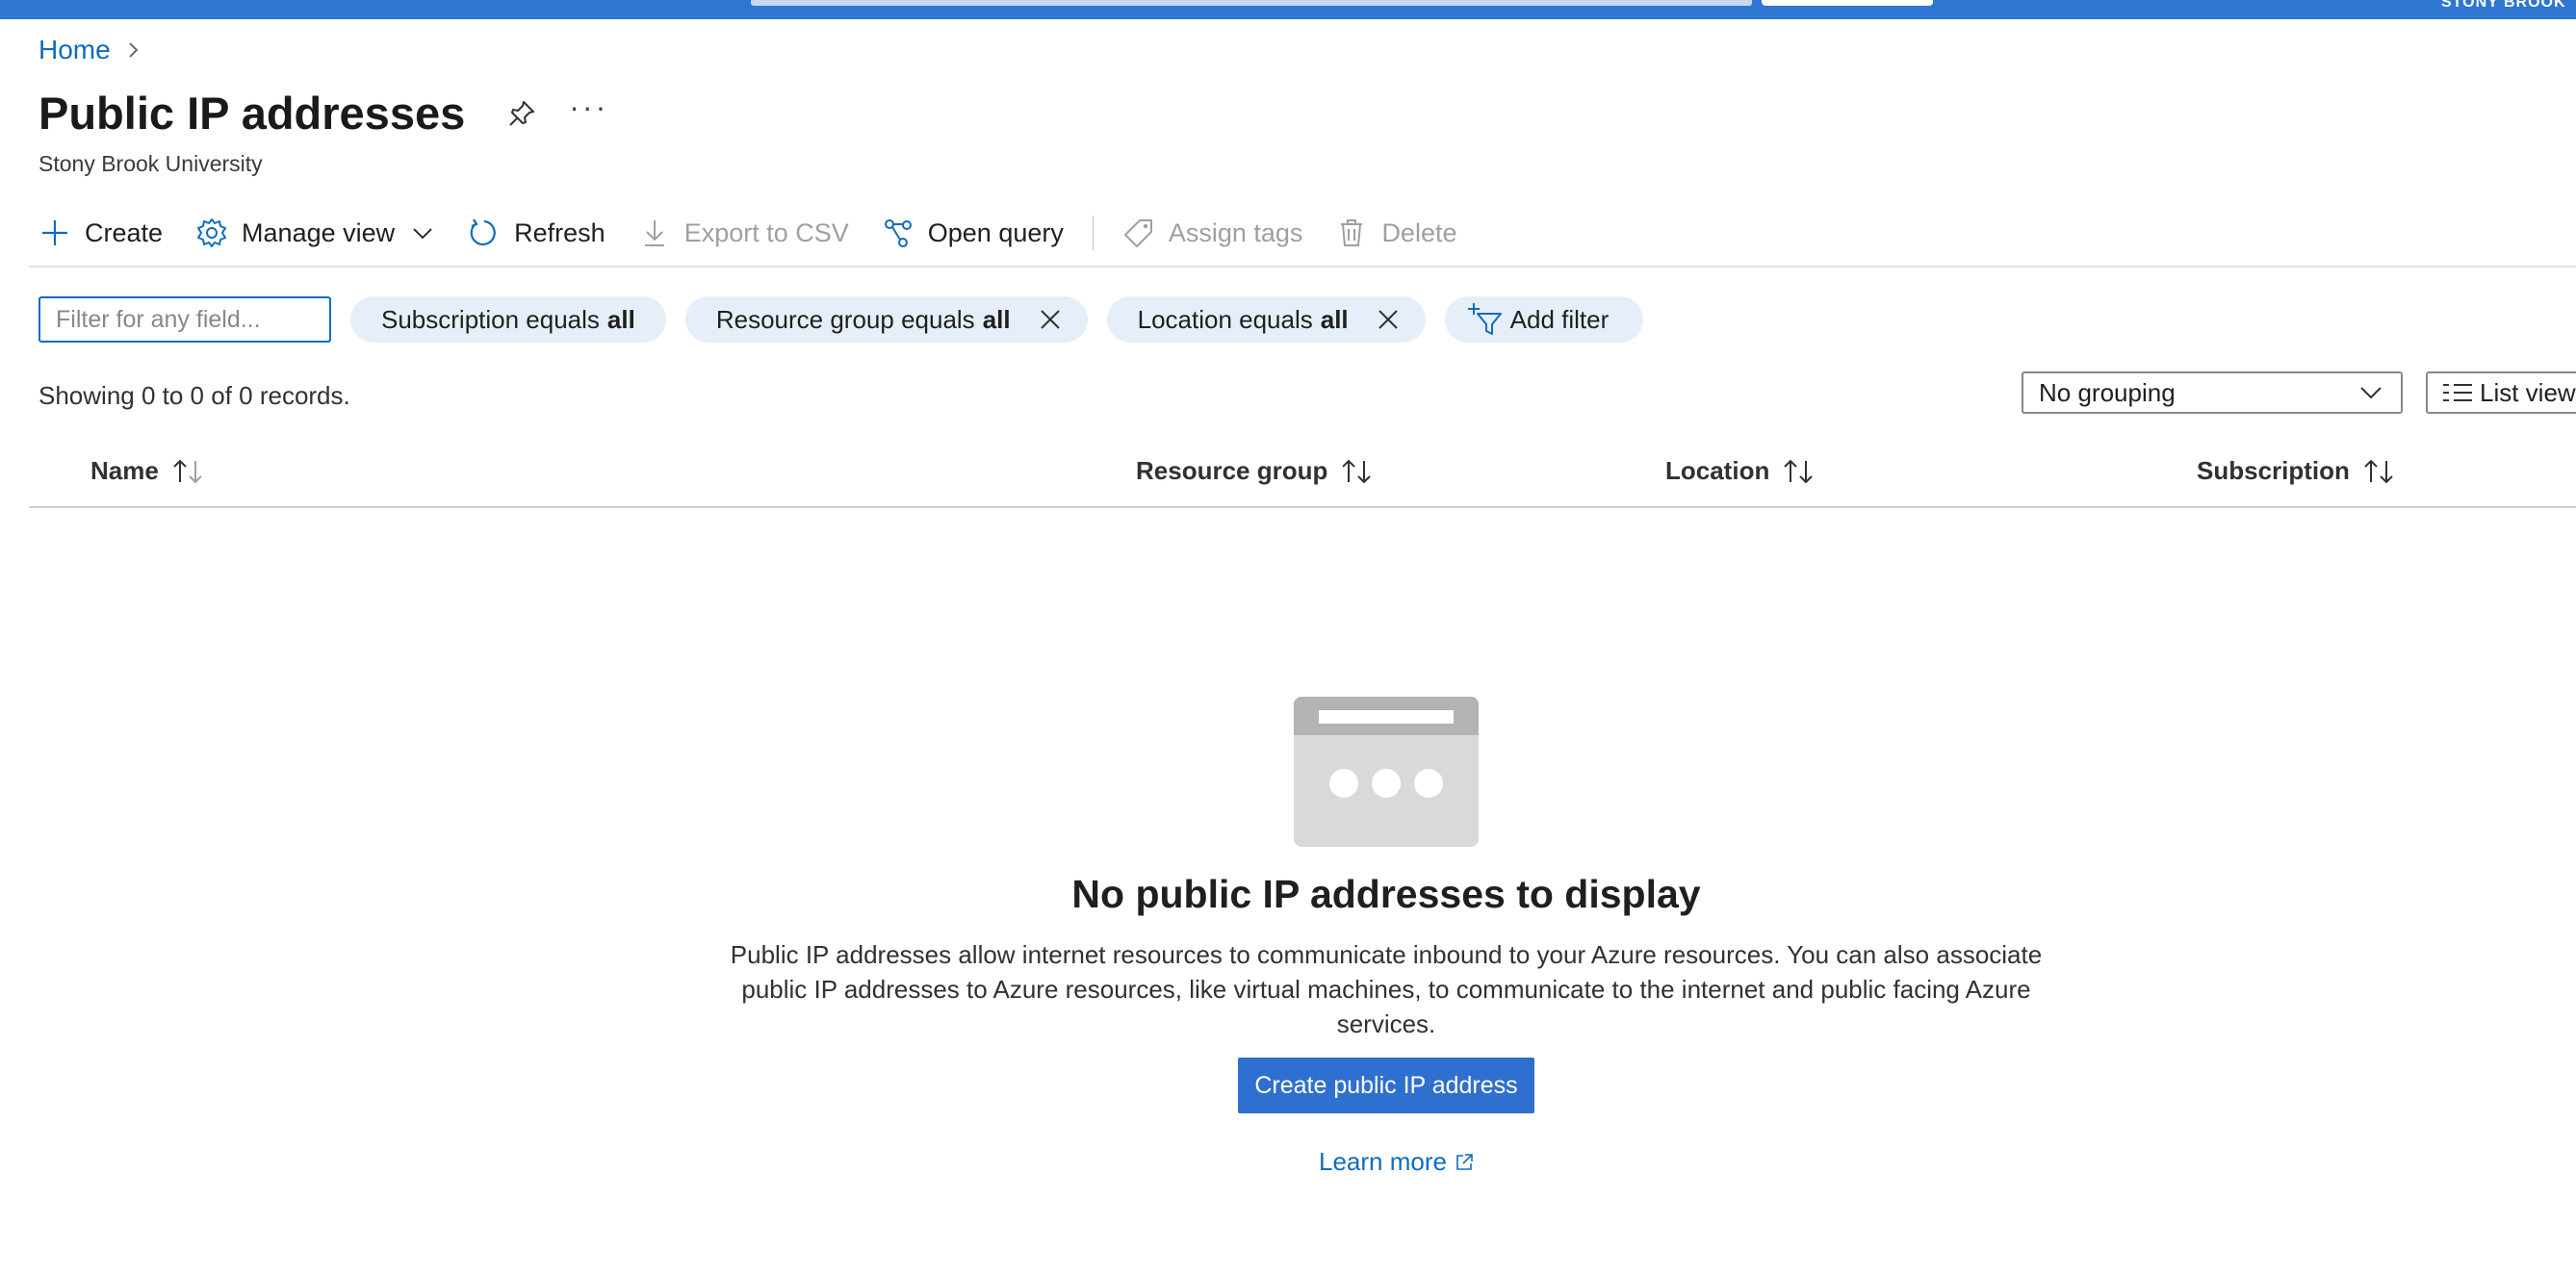 The image size is (2576, 1276). What do you see at coordinates (134, 50) in the screenshot?
I see `chevron-right-icon` at bounding box center [134, 50].